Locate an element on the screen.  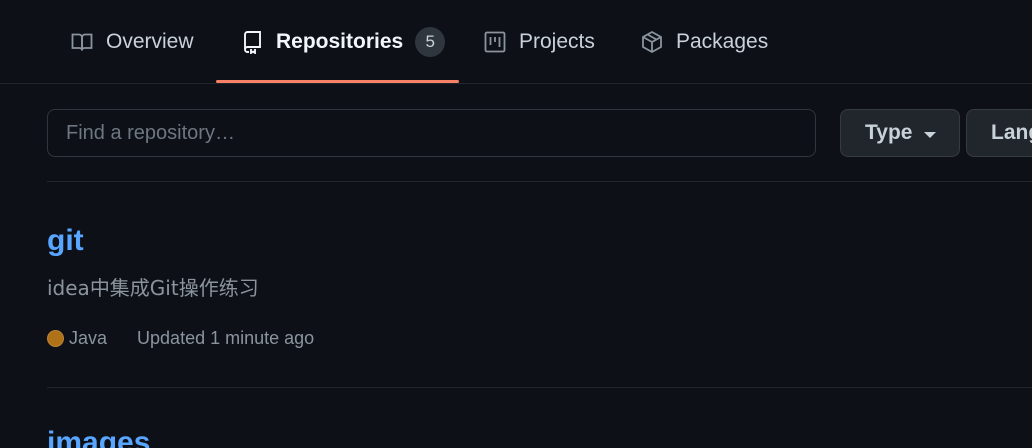
project-icon is located at coordinates (495, 42).